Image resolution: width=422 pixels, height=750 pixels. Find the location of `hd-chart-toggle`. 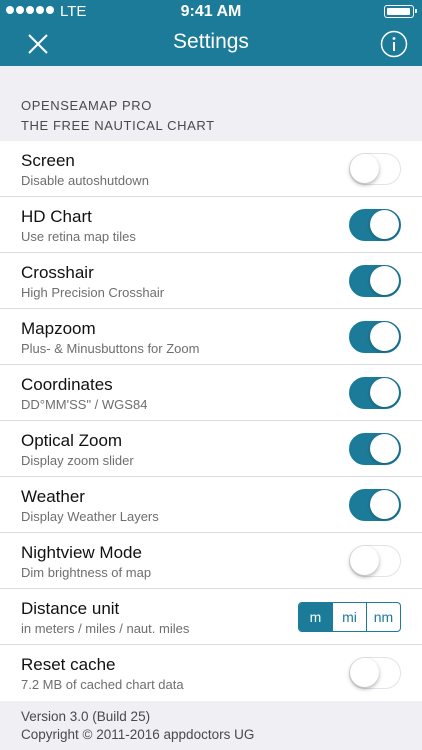

hd-chart-toggle is located at coordinates (375, 225).